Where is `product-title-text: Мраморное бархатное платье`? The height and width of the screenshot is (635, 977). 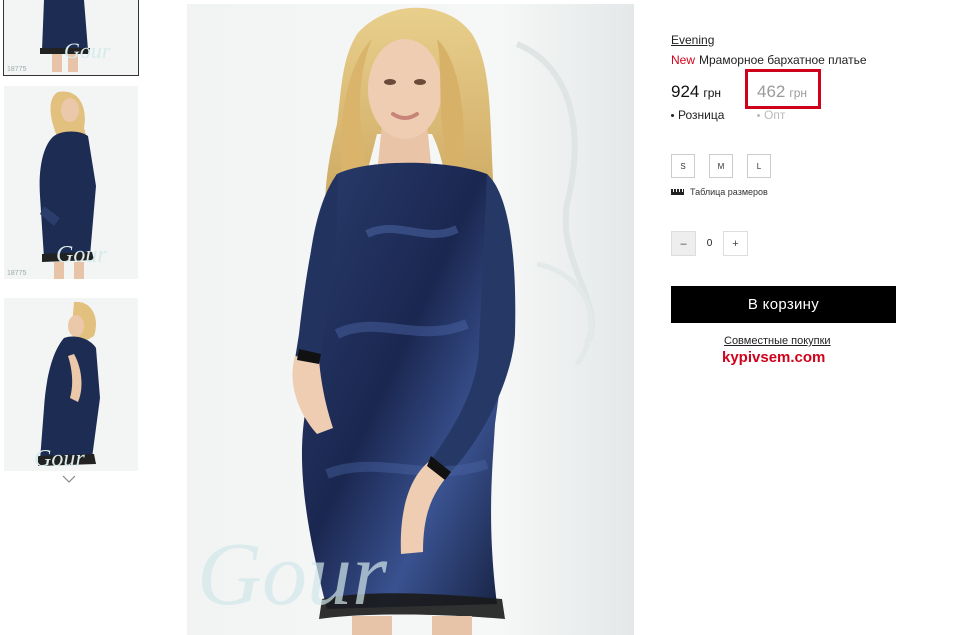 product-title-text: Мраморное бархатное платье is located at coordinates (783, 60).